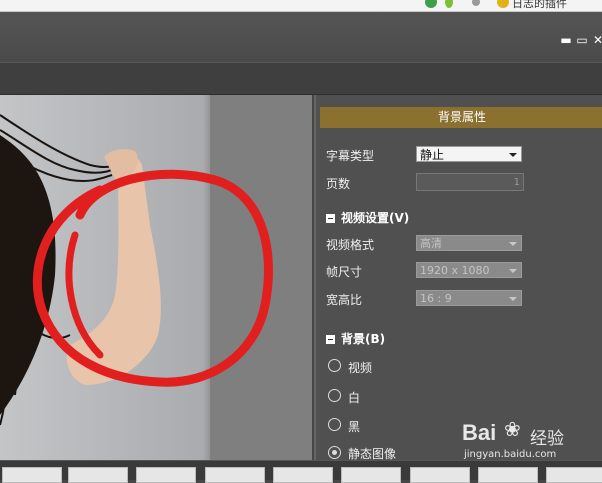 The image size is (602, 483). I want to click on aspect-ratio-select: 16 : 9, so click(469, 298).